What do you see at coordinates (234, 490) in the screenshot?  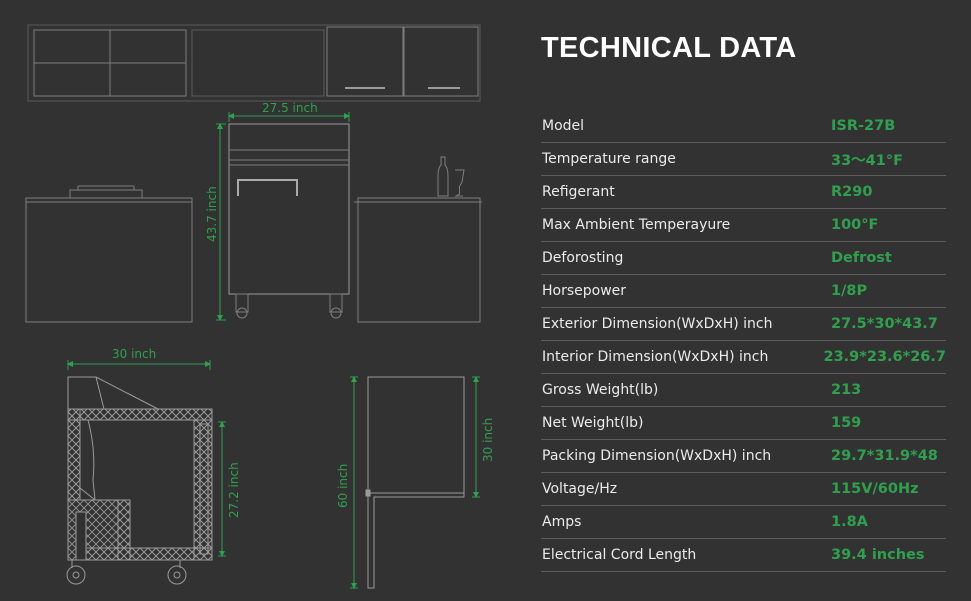 I see `side-body-height-label: 27.2 inch` at bounding box center [234, 490].